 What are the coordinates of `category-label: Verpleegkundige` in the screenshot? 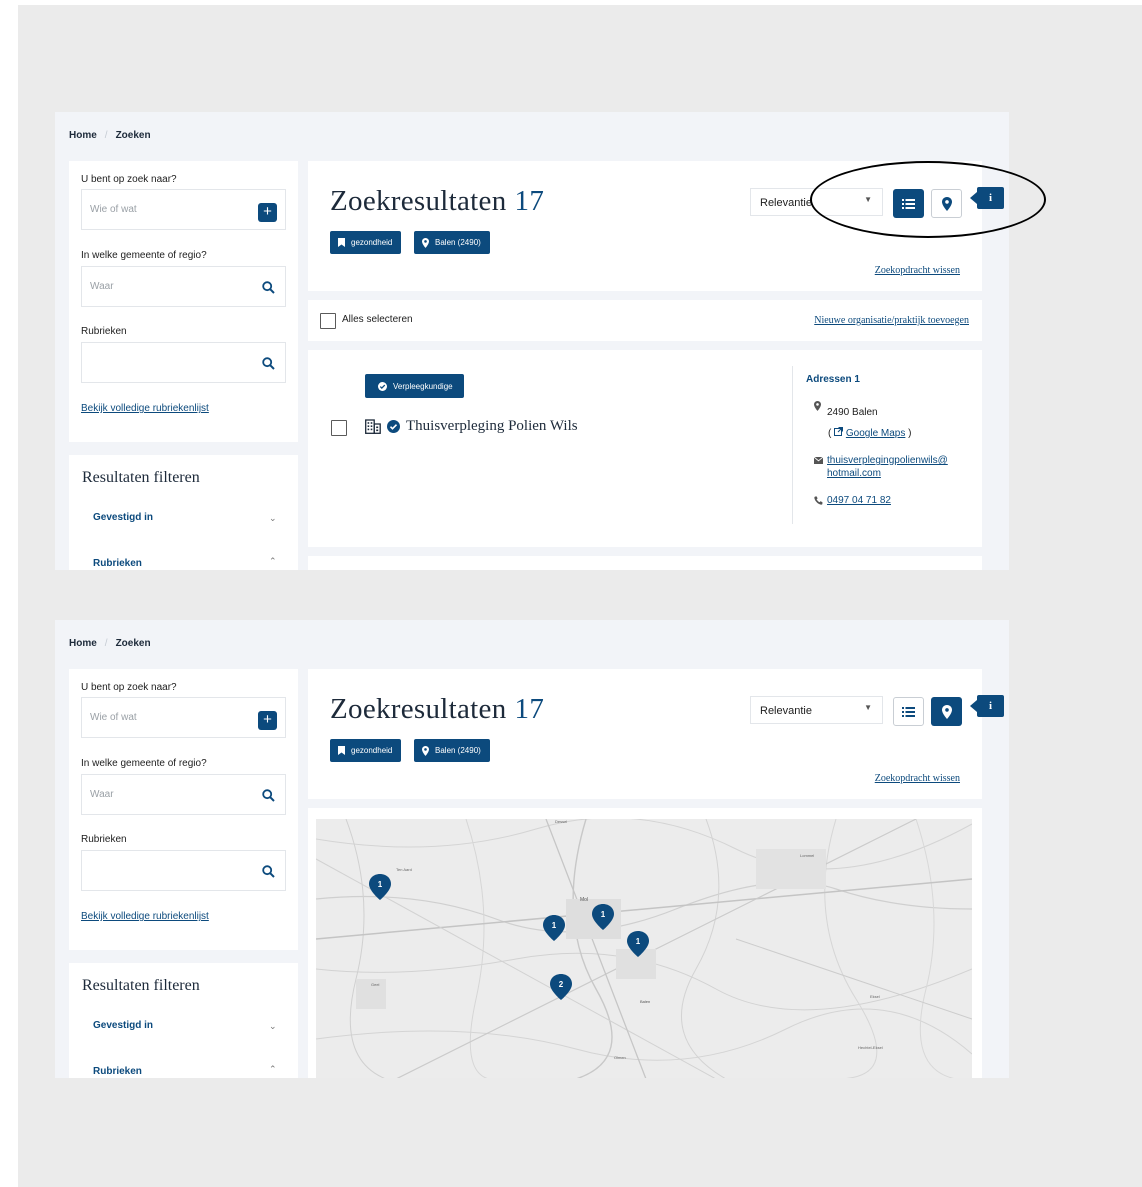 It's located at (423, 386).